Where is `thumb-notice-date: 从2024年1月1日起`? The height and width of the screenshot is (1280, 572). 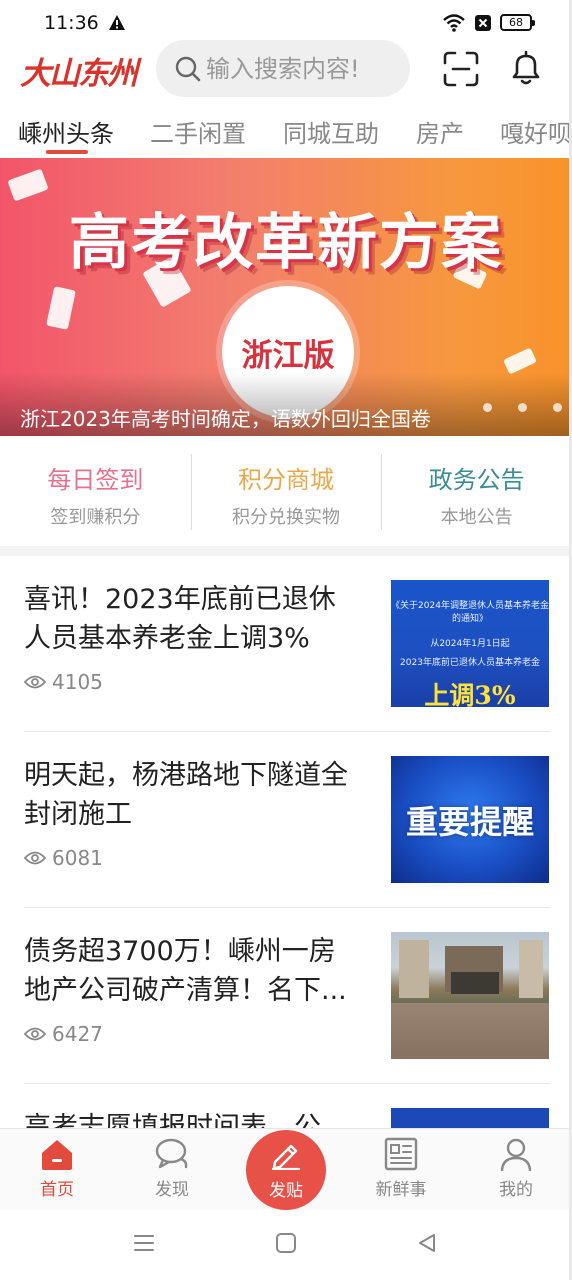 thumb-notice-date: 从2024年1月1日起 is located at coordinates (470, 644).